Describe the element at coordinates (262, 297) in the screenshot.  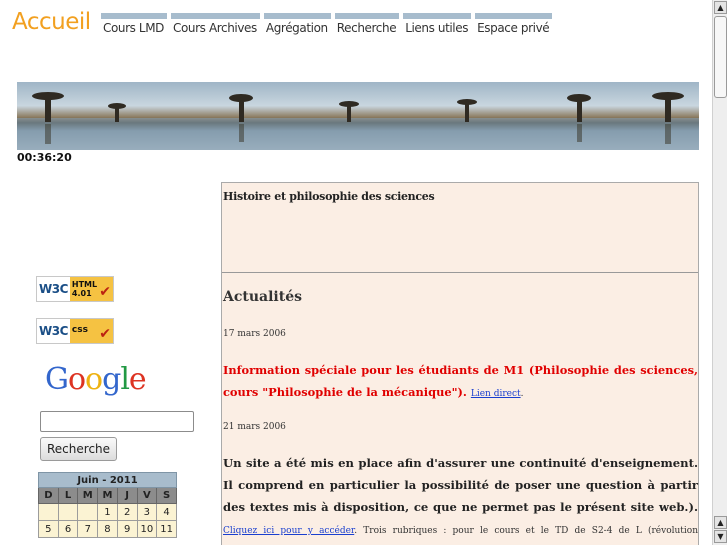
I see `news-heading: Actualités` at that location.